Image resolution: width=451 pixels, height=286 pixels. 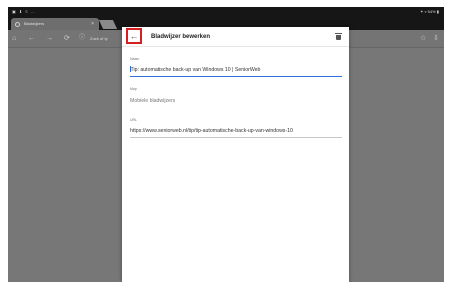 What do you see at coordinates (236, 137) in the screenshot?
I see `url-field-underline` at bounding box center [236, 137].